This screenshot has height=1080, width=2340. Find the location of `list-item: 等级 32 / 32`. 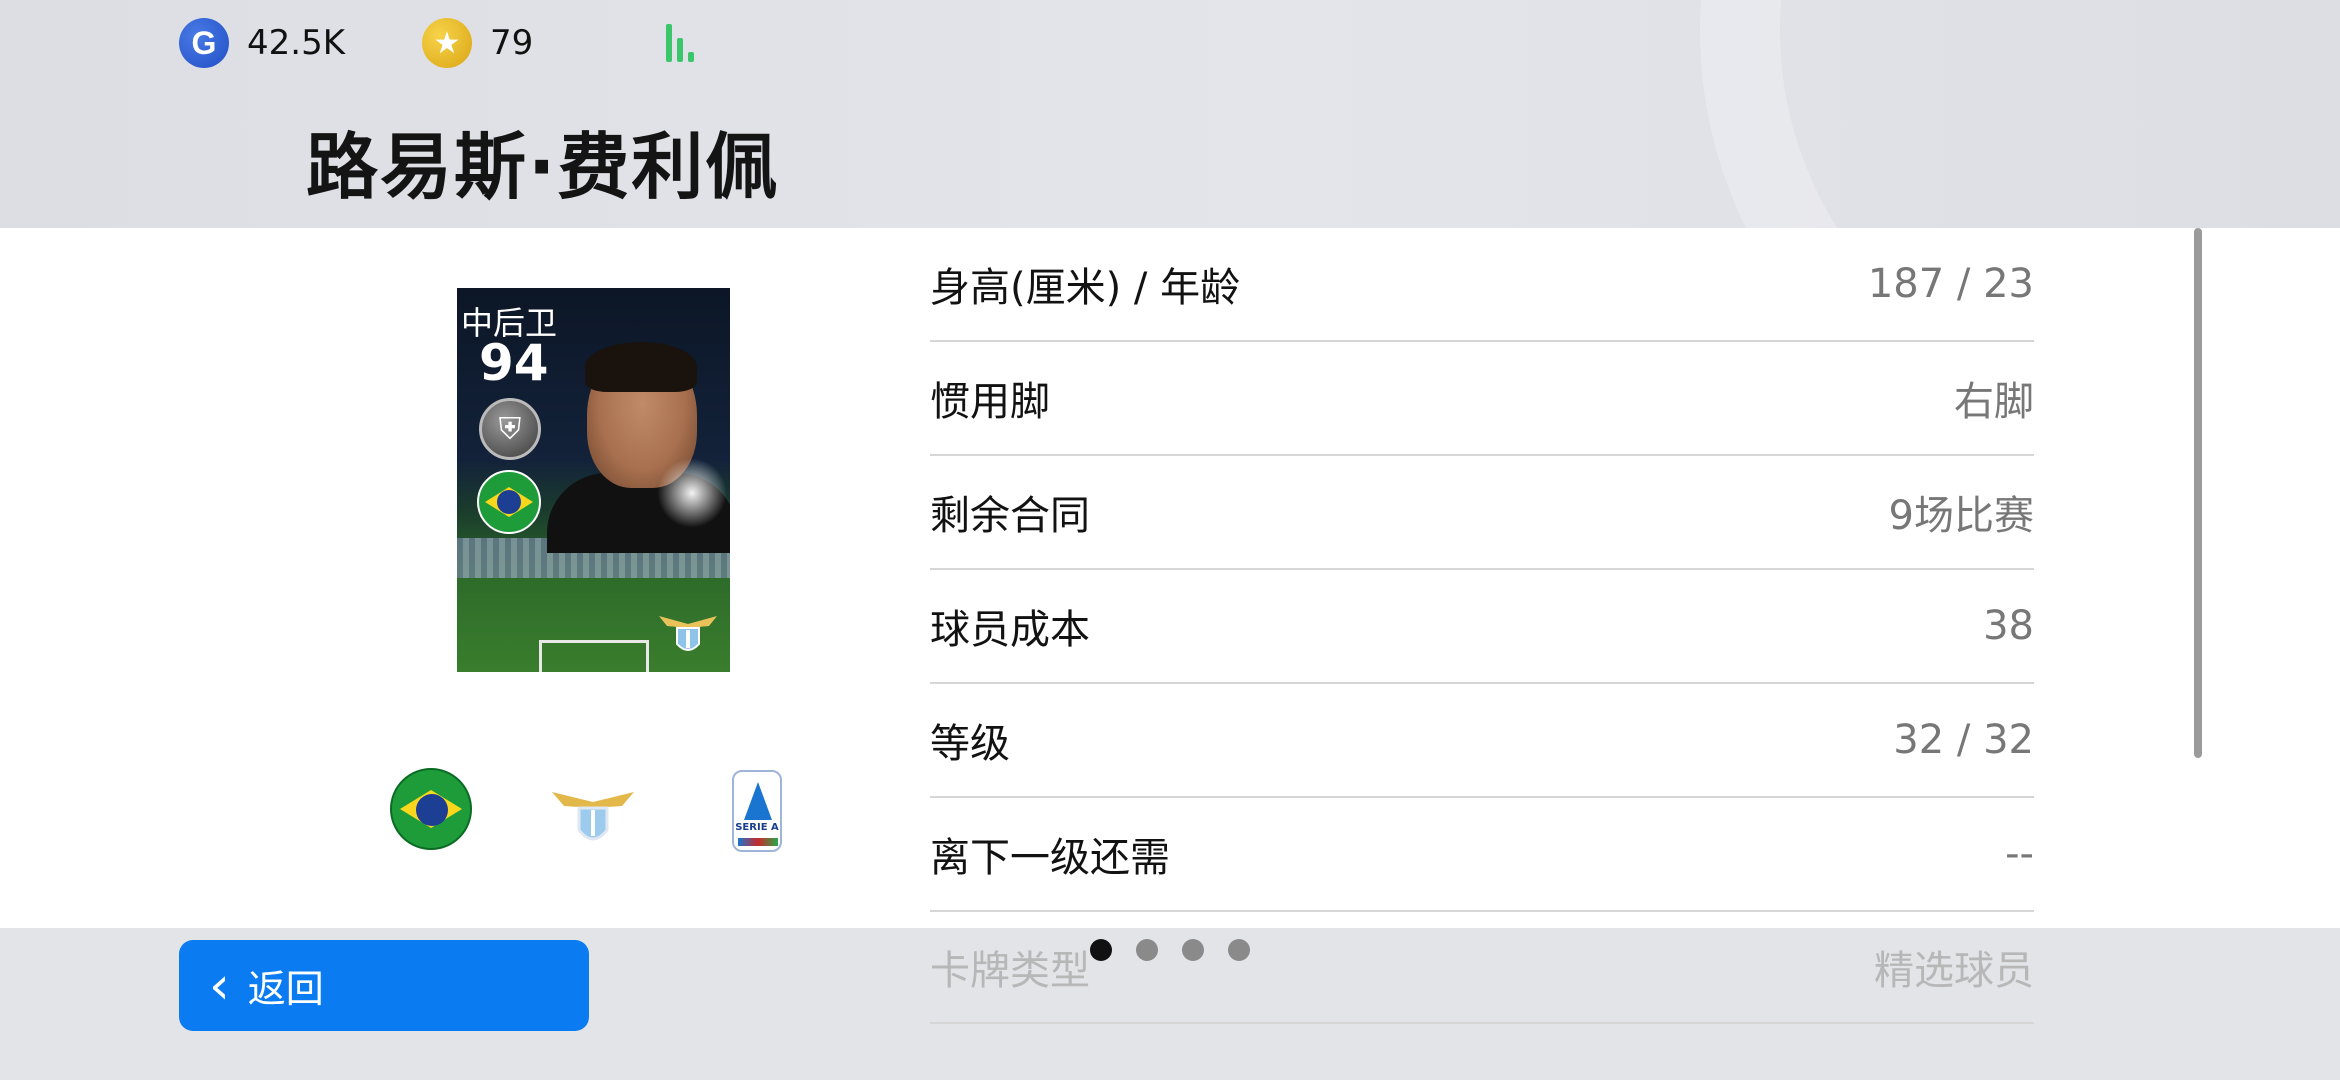

list-item: 等级 32 / 32 is located at coordinates (1482, 741).